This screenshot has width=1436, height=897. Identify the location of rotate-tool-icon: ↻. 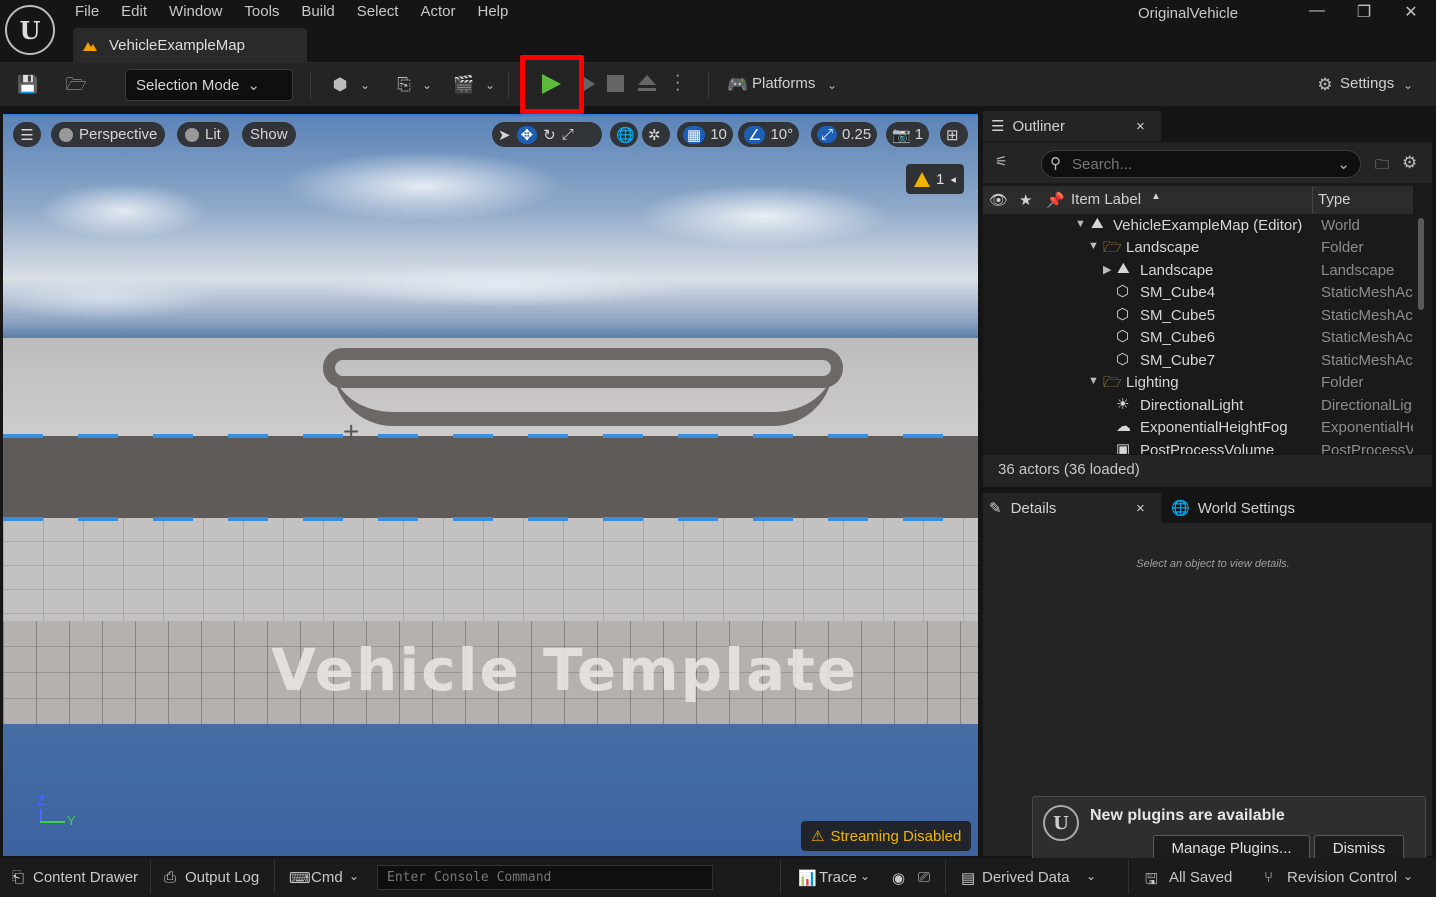
(549, 135).